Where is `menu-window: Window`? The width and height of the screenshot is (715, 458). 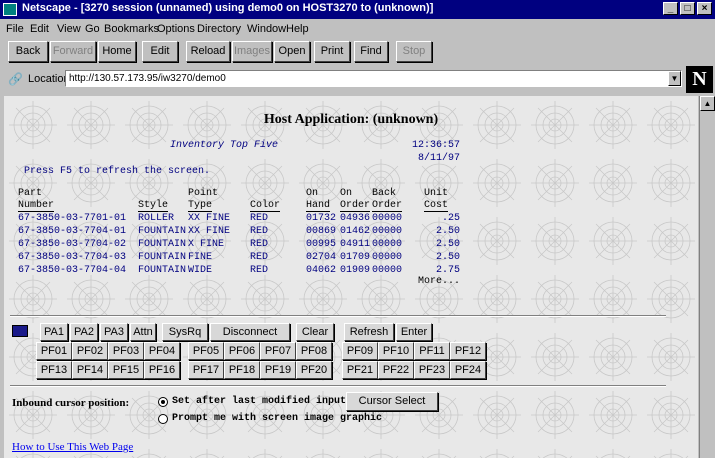
menu-window: Window is located at coordinates (266, 29).